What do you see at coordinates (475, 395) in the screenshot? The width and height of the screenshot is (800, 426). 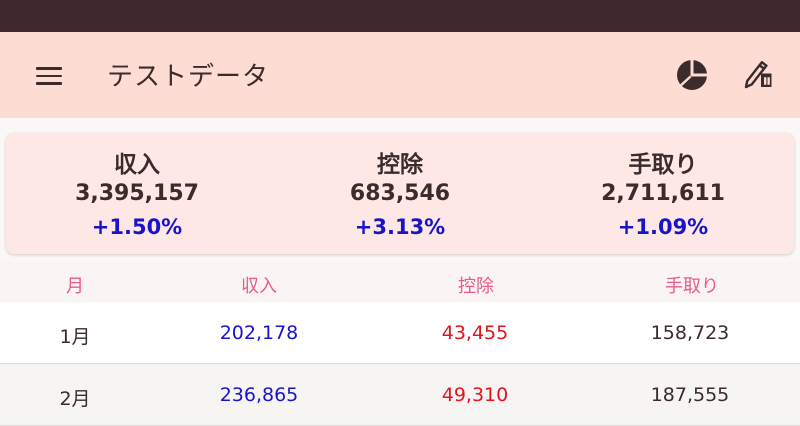 I see `cell-deduction: 49,310` at bounding box center [475, 395].